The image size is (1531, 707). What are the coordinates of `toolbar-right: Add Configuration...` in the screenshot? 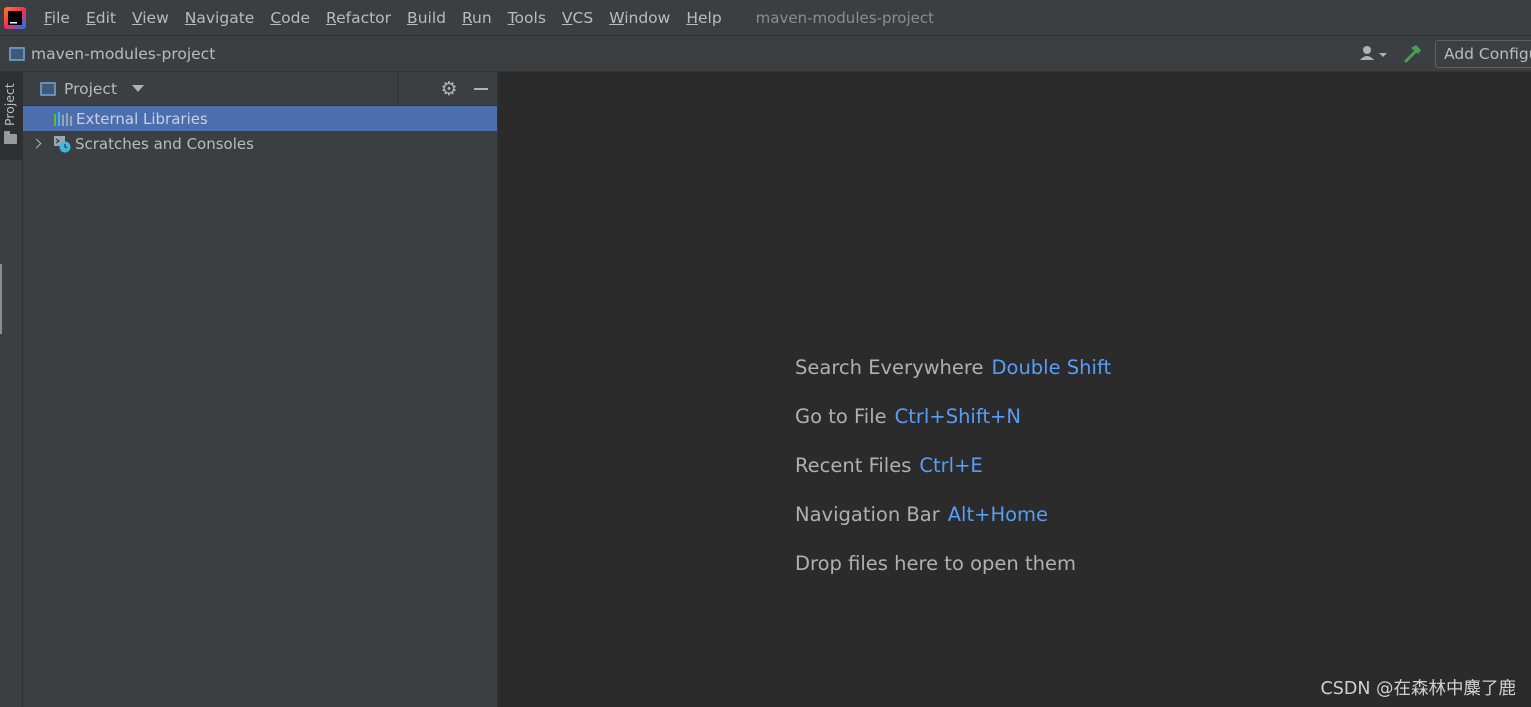 It's located at (1444, 54).